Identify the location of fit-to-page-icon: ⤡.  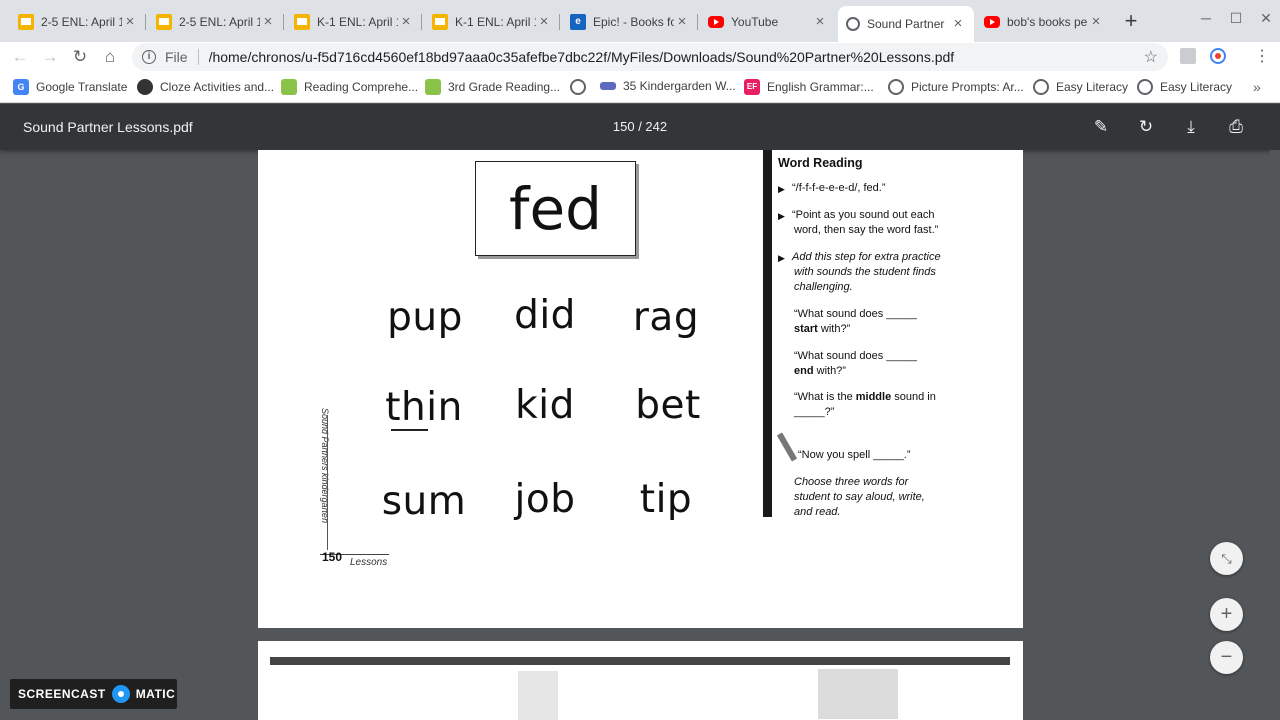
(1226, 558).